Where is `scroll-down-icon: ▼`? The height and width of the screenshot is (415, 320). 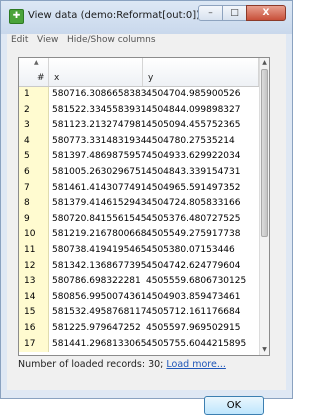
scroll-down-icon: ▼ is located at coordinates (264, 350).